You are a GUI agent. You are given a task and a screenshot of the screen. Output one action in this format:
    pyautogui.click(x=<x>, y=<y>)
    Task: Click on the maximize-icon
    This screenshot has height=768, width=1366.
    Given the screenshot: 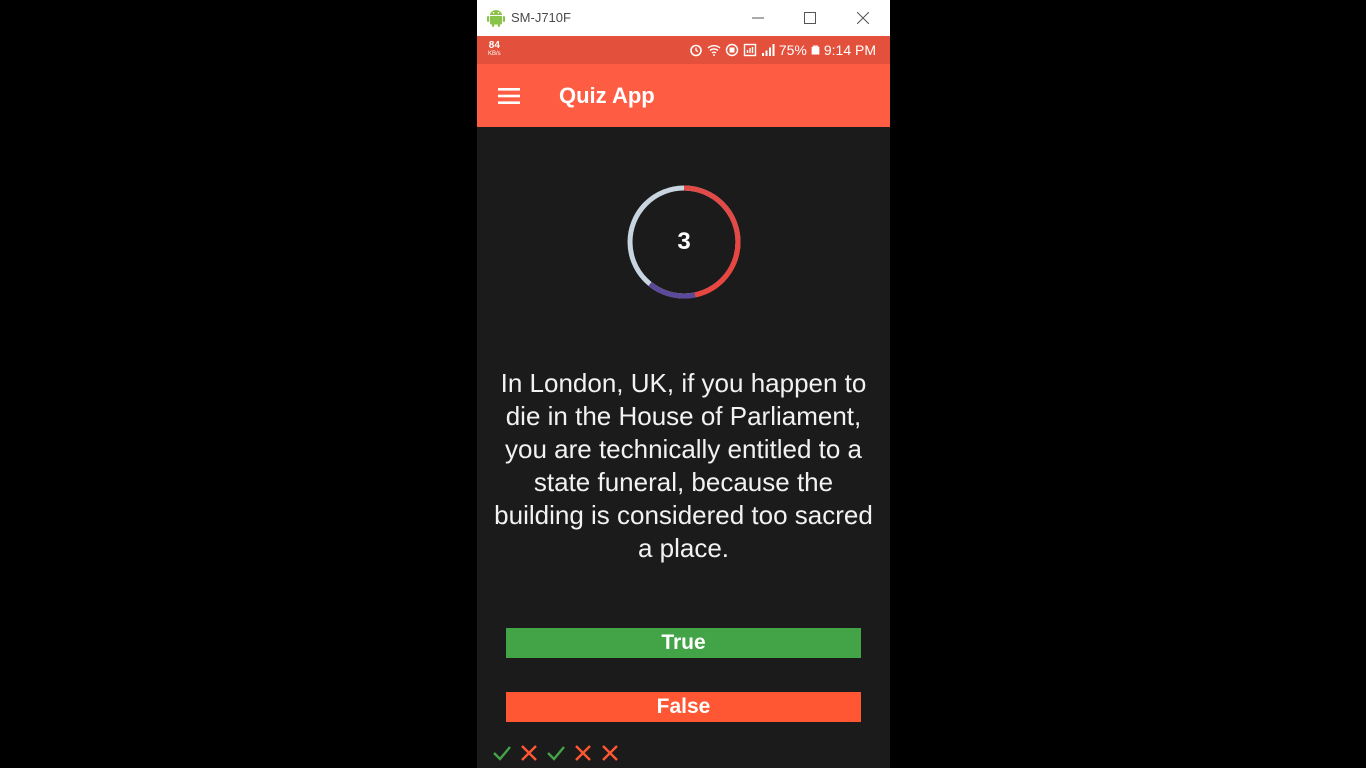 What is the action you would take?
    pyautogui.click(x=810, y=18)
    